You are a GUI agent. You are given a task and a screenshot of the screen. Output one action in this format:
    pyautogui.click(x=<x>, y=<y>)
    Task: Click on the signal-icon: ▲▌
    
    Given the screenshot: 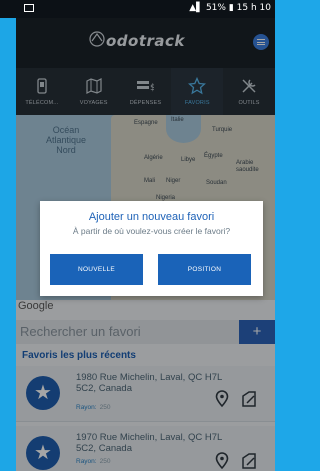 What is the action you would take?
    pyautogui.click(x=196, y=8)
    